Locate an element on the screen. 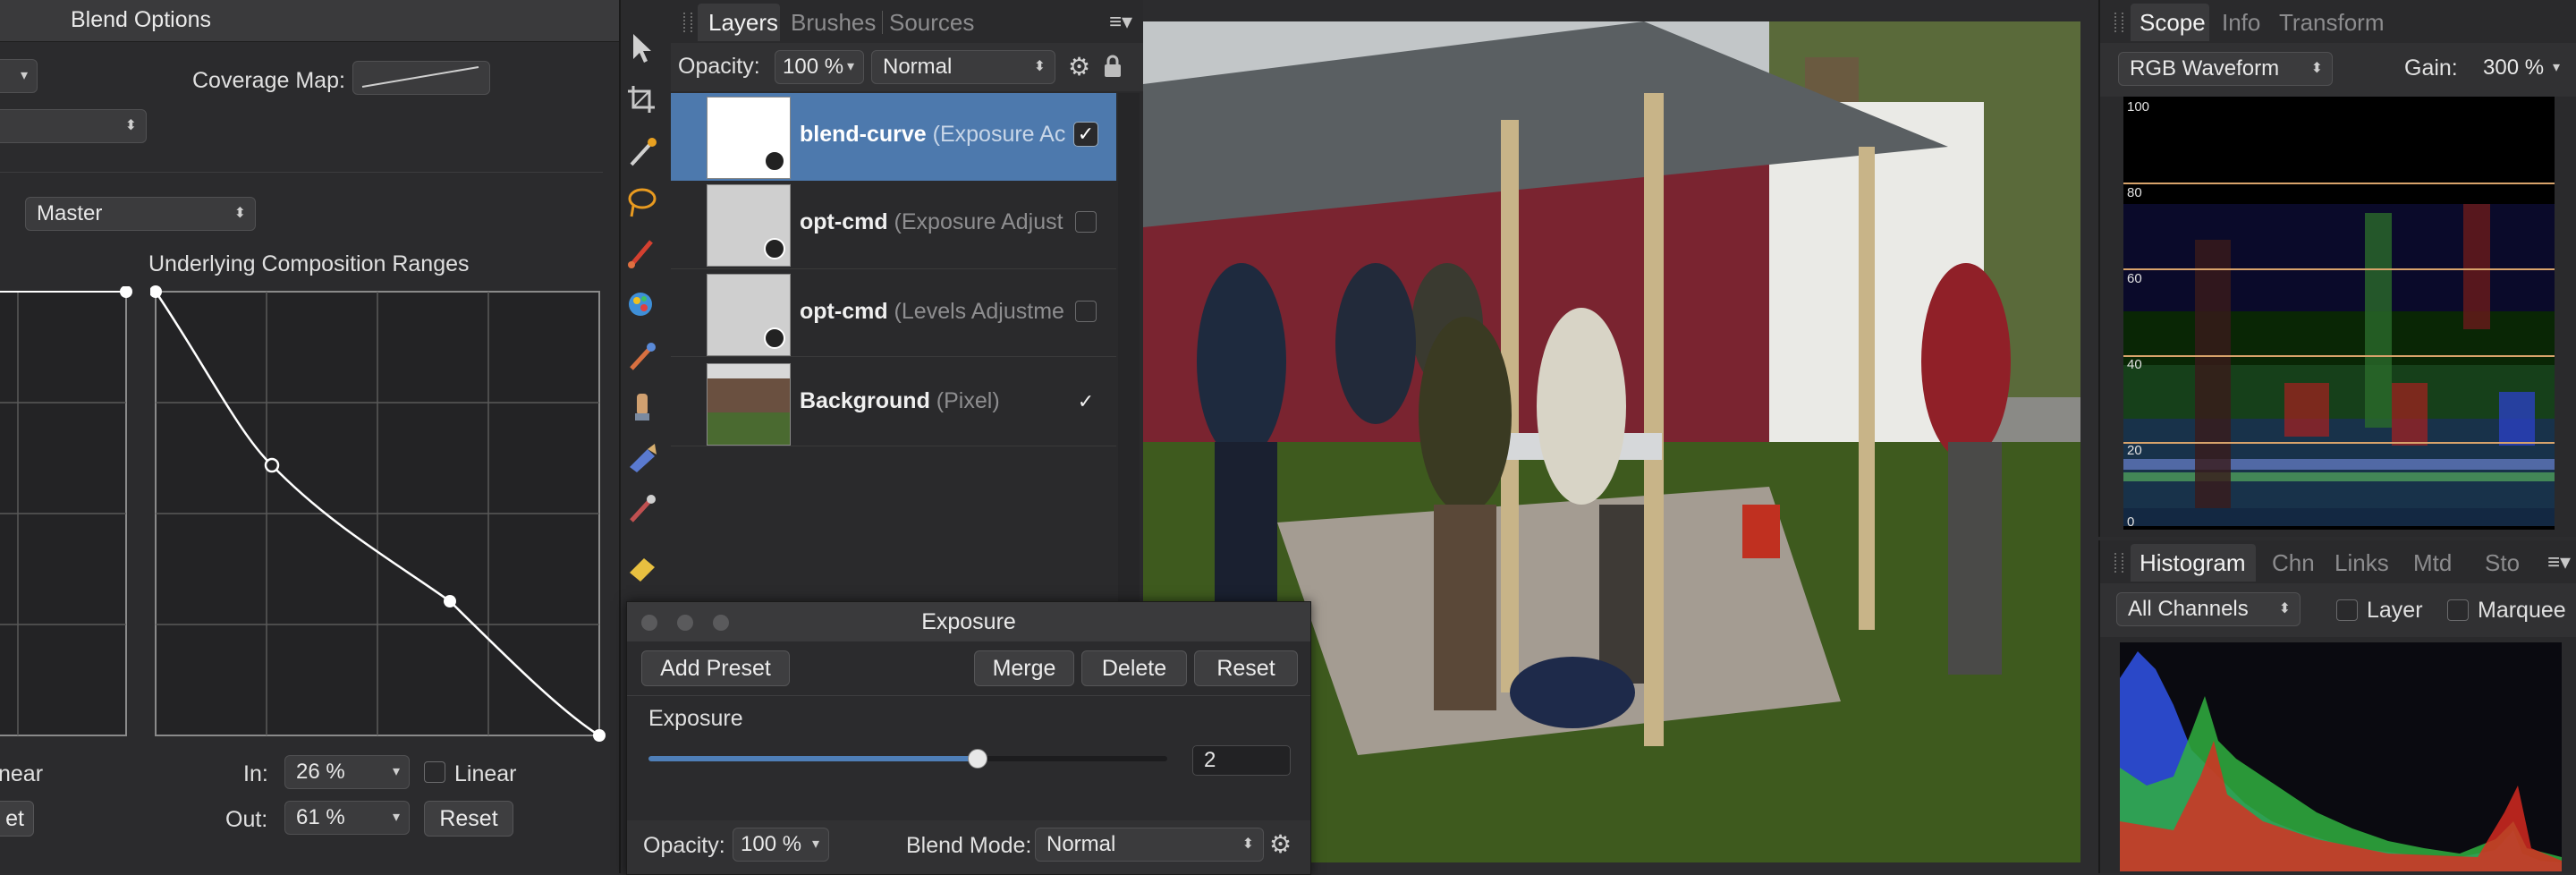 This screenshot has width=2576, height=875. exposure-opacity-value: 100 % is located at coordinates (771, 844).